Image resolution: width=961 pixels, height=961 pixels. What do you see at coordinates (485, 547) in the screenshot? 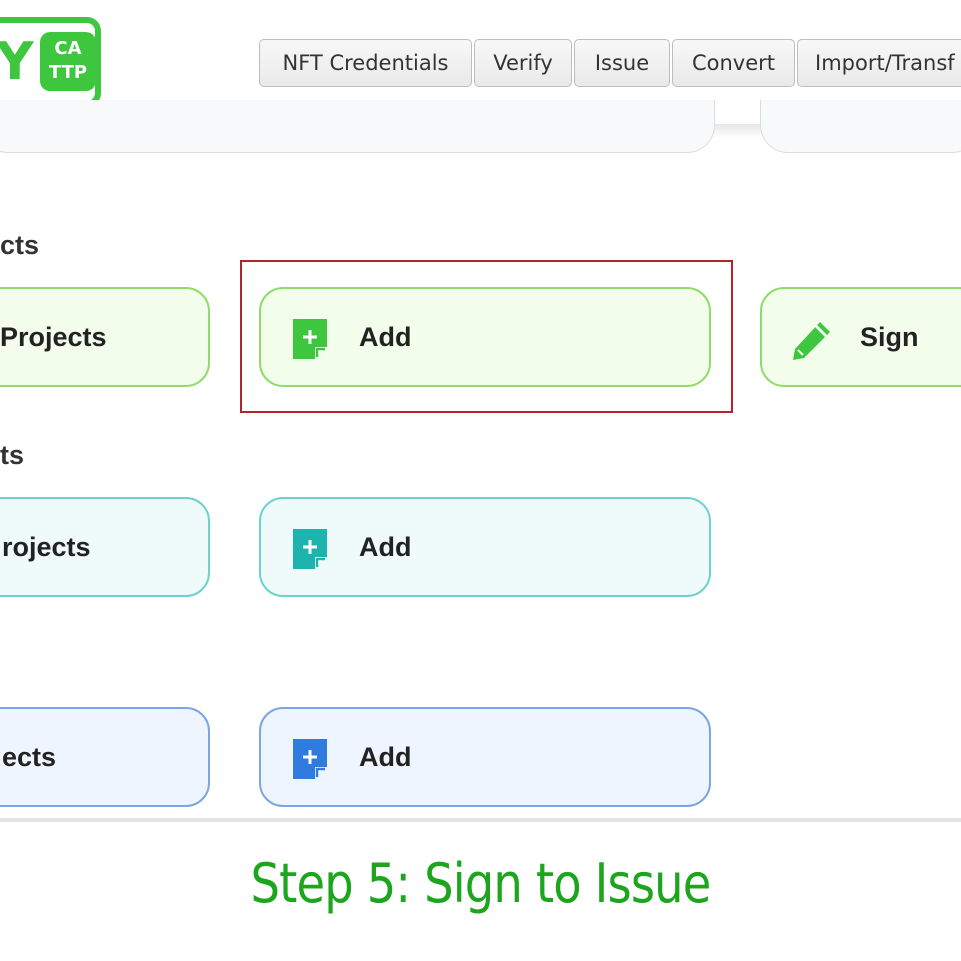
I see `add-card-2: Add` at bounding box center [485, 547].